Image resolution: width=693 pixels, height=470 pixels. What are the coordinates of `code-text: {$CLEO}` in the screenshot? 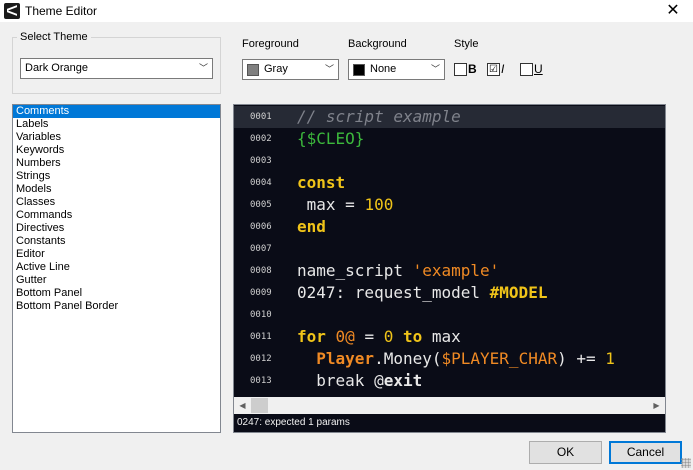 It's located at (330, 139).